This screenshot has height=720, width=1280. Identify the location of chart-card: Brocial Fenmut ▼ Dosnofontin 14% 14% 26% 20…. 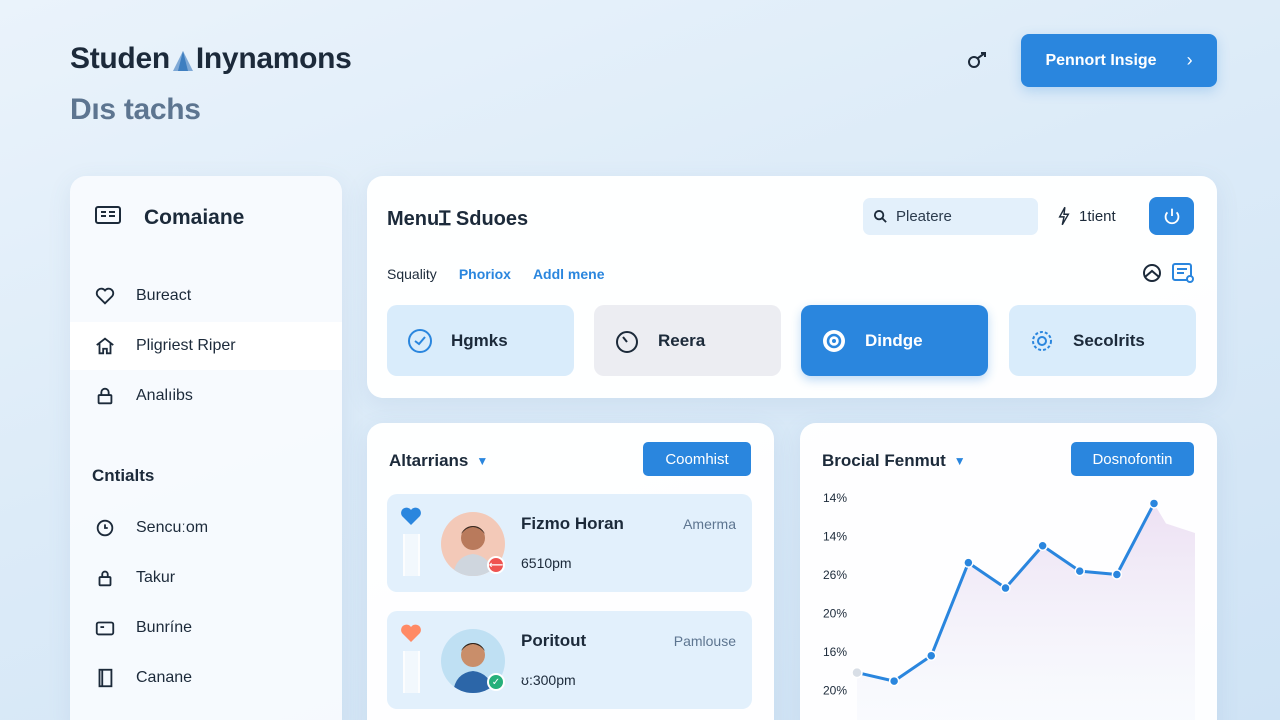
(1008, 571).